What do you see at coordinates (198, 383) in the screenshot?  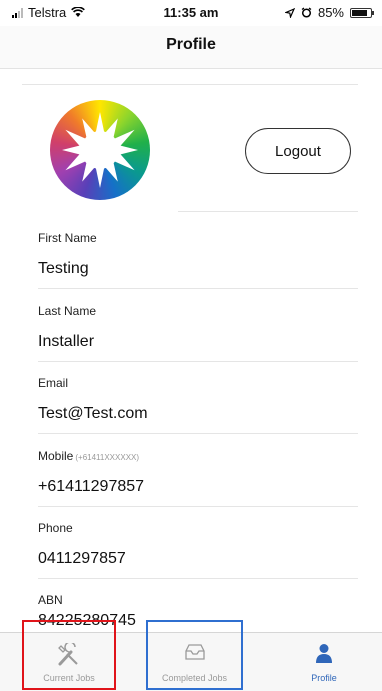 I see `field-label: Email` at bounding box center [198, 383].